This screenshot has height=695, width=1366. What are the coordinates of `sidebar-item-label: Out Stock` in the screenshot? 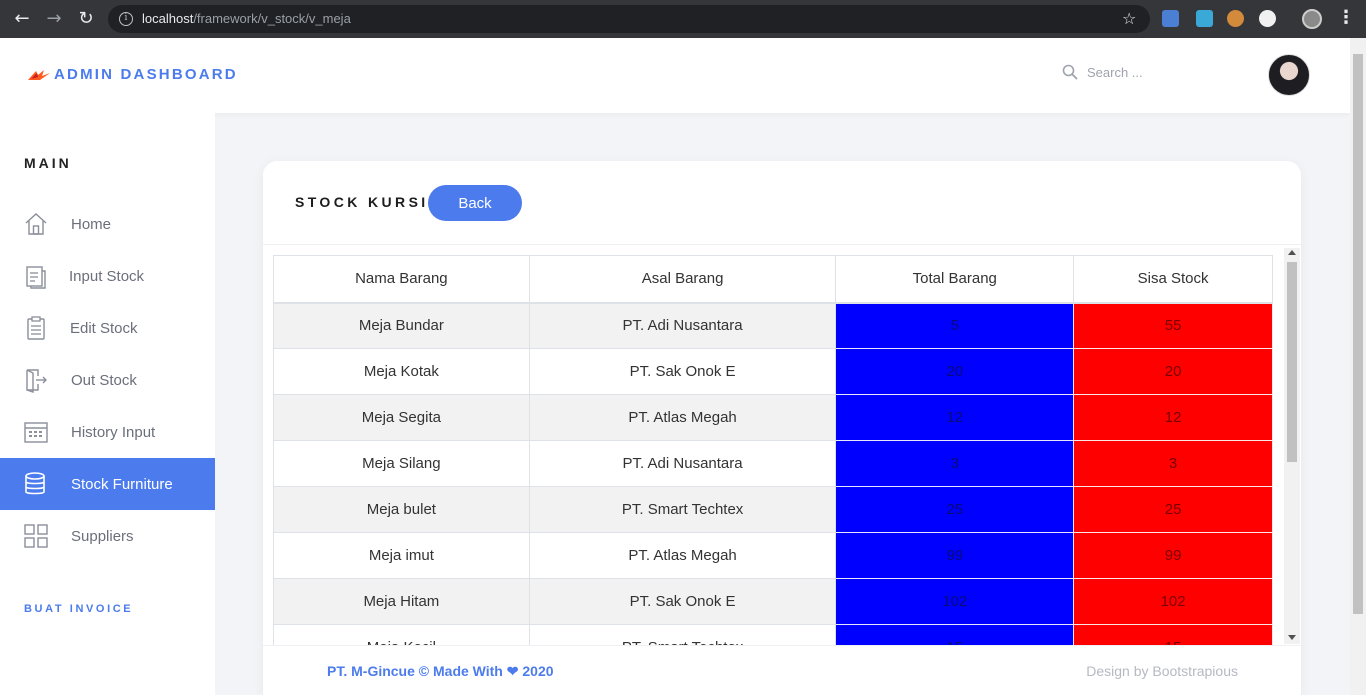 It's located at (104, 380).